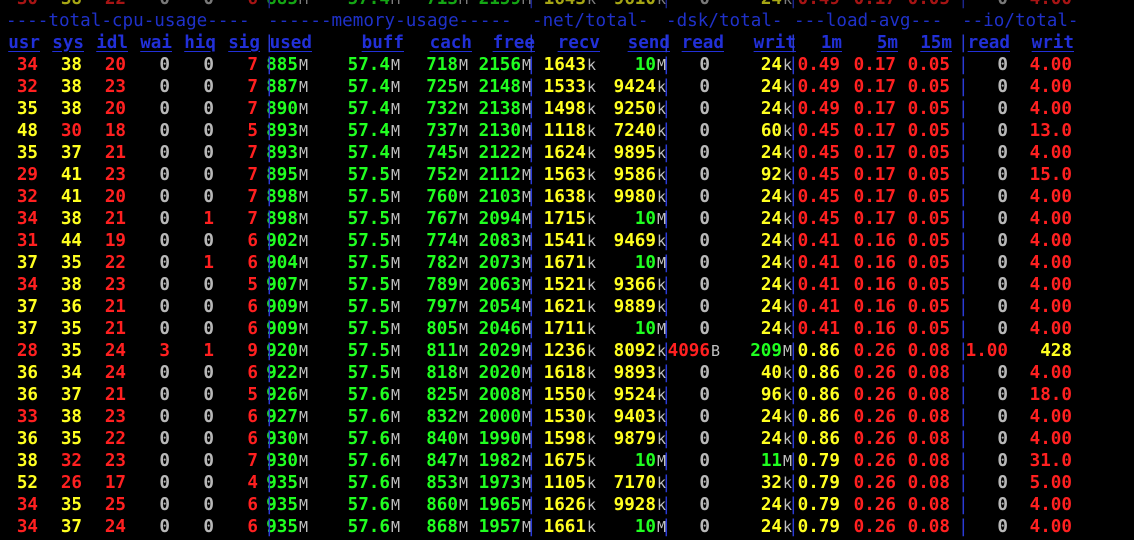 Image resolution: width=1134 pixels, height=540 pixels. Describe the element at coordinates (564, 175) in the screenshot. I see `cell-recv: 1563` at that location.